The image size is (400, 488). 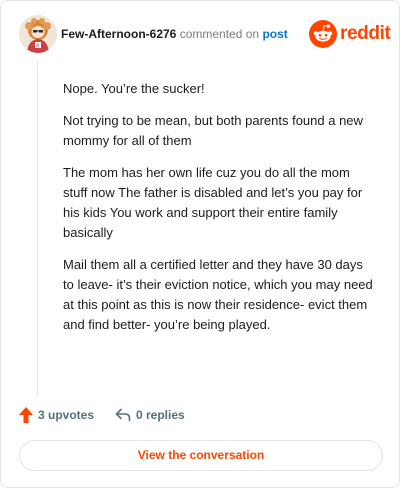 I want to click on upvote-arrow-icon, so click(x=26, y=415).